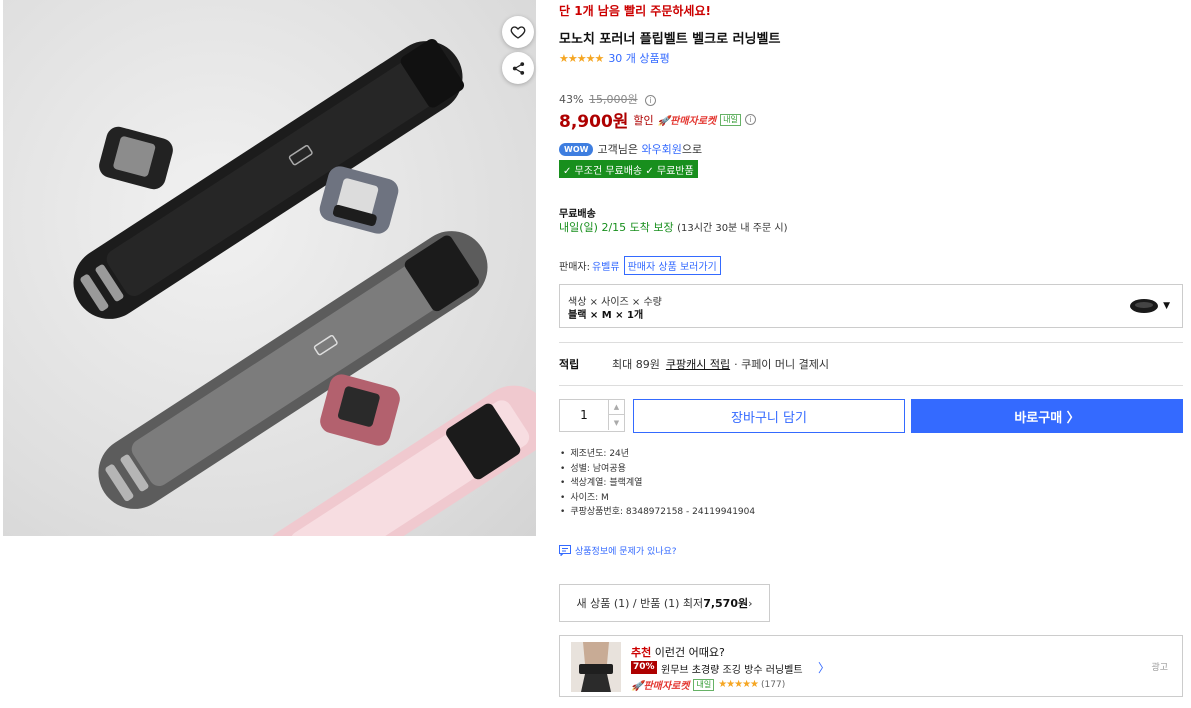 The width and height of the screenshot is (1191, 708). I want to click on spec-item: 색상계열: 블랙계열, so click(657, 483).